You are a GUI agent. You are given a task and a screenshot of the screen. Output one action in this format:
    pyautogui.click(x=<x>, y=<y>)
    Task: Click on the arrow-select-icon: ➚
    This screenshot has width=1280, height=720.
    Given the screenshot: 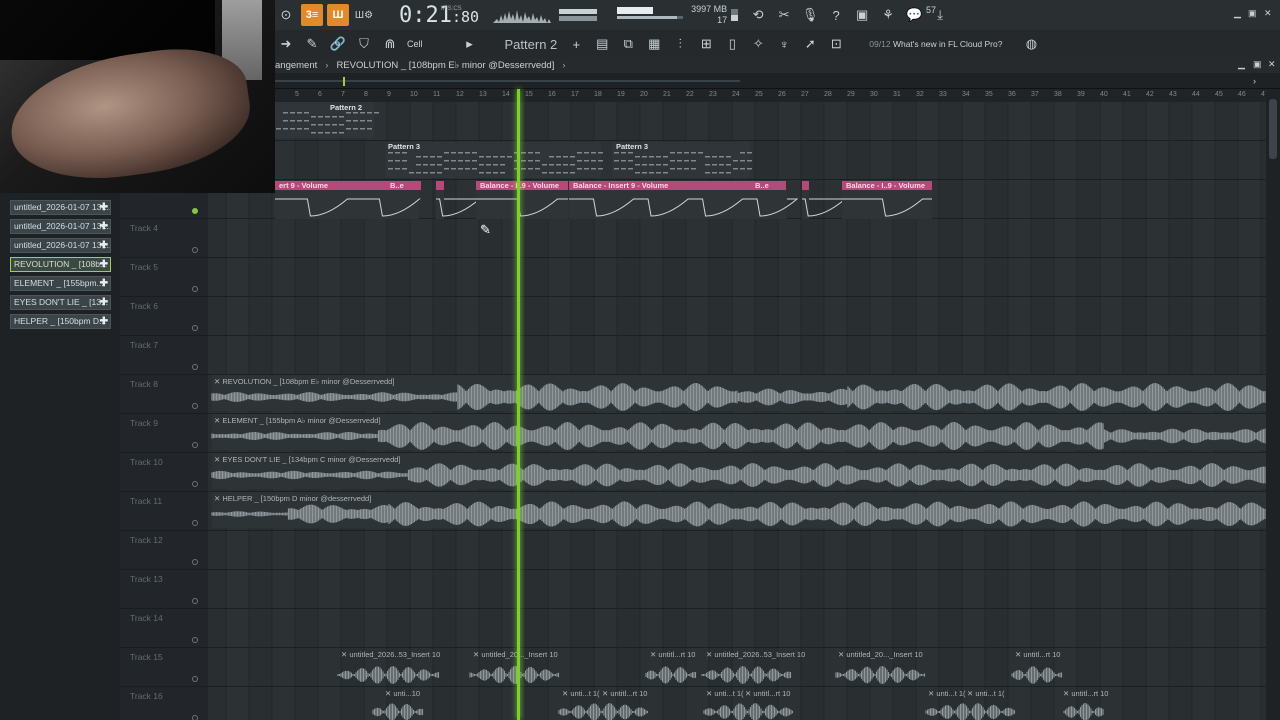 What is the action you would take?
    pyautogui.click(x=810, y=44)
    